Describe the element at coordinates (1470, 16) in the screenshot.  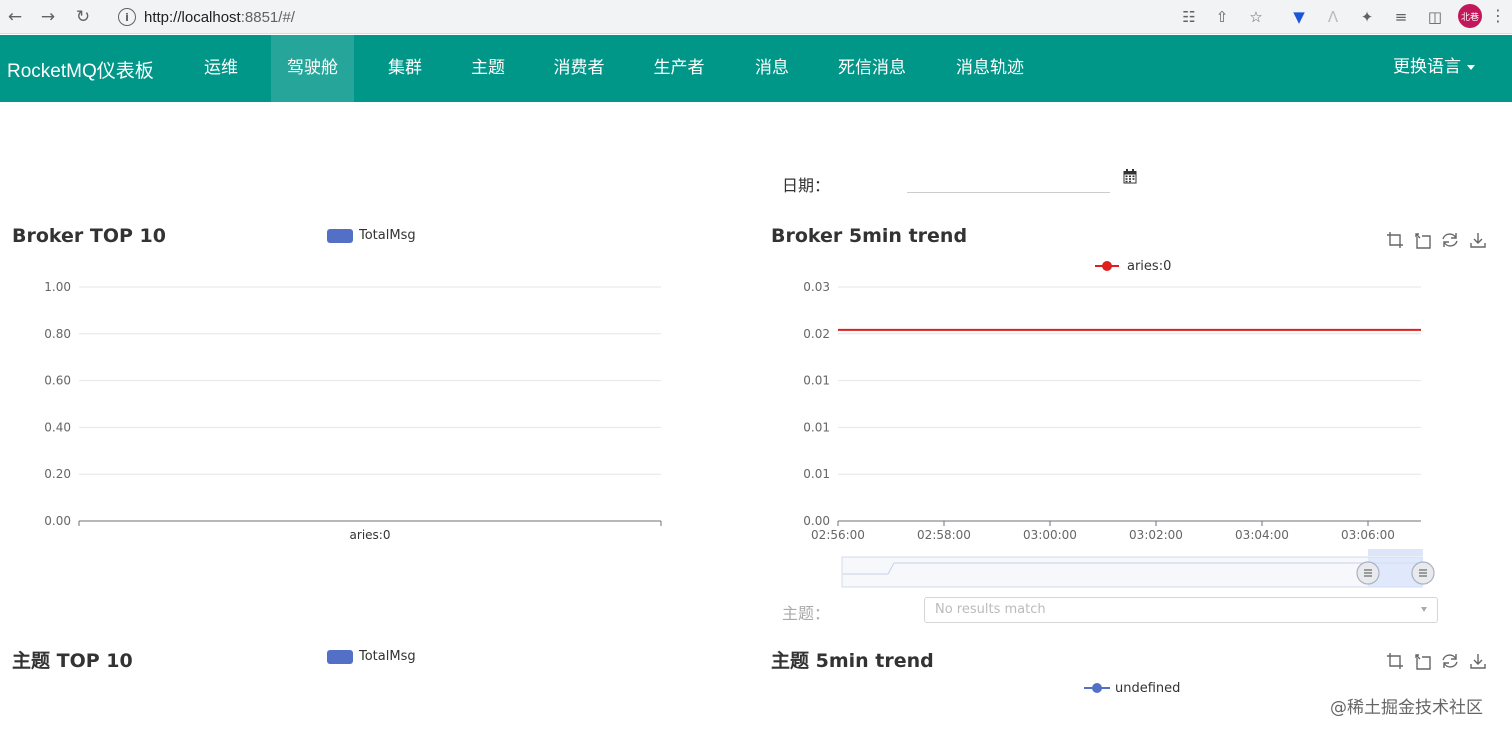
I see `profile-avatar: 北巷` at that location.